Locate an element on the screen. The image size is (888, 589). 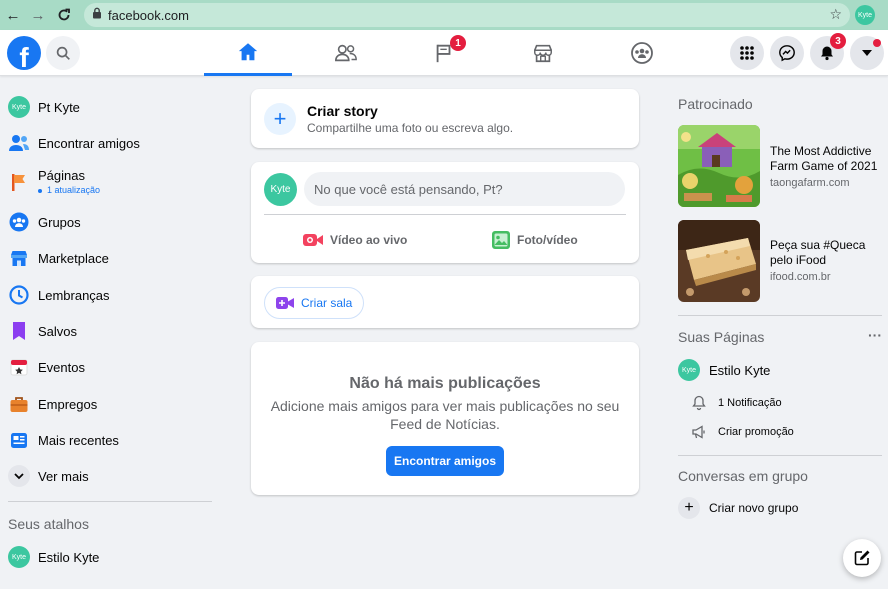
notification-label: 1 Notificação is located at coordinates (750, 403).